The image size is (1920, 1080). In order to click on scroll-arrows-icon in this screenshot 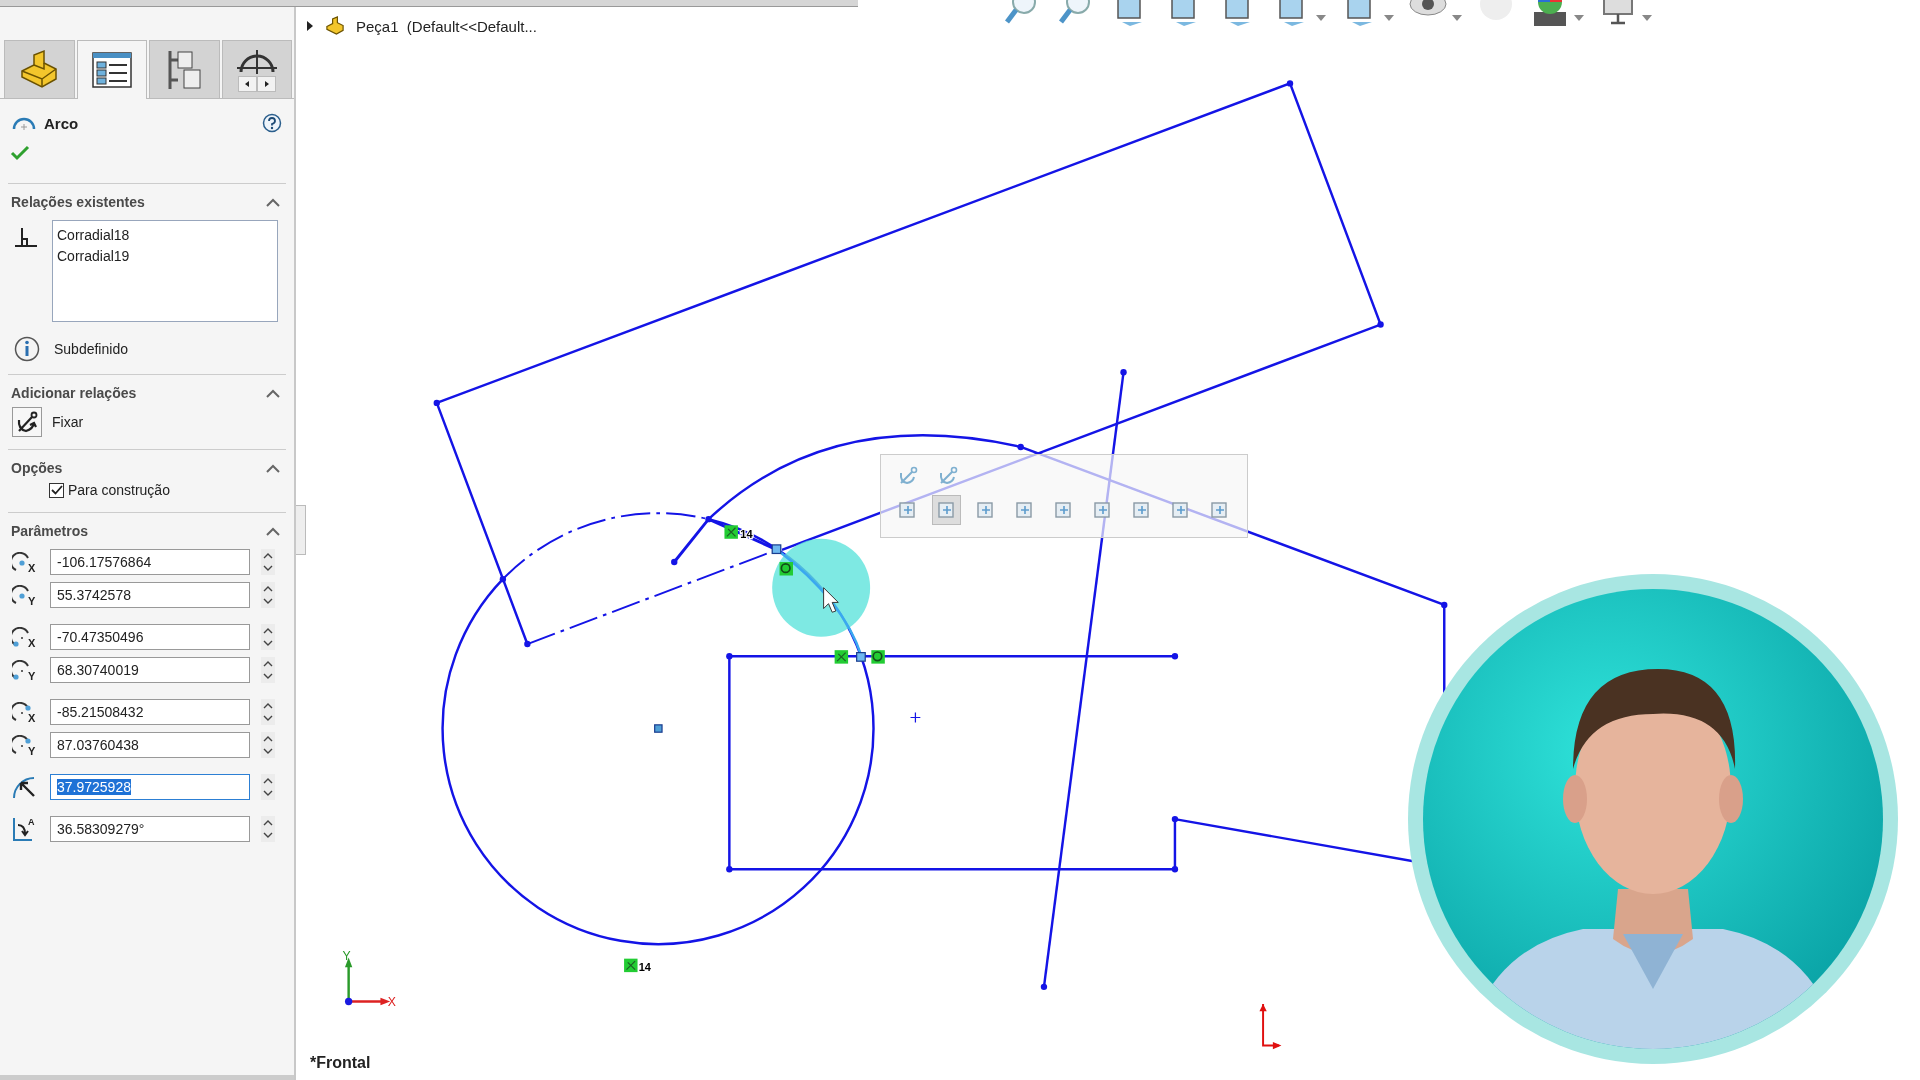, I will do `click(256, 83)`.